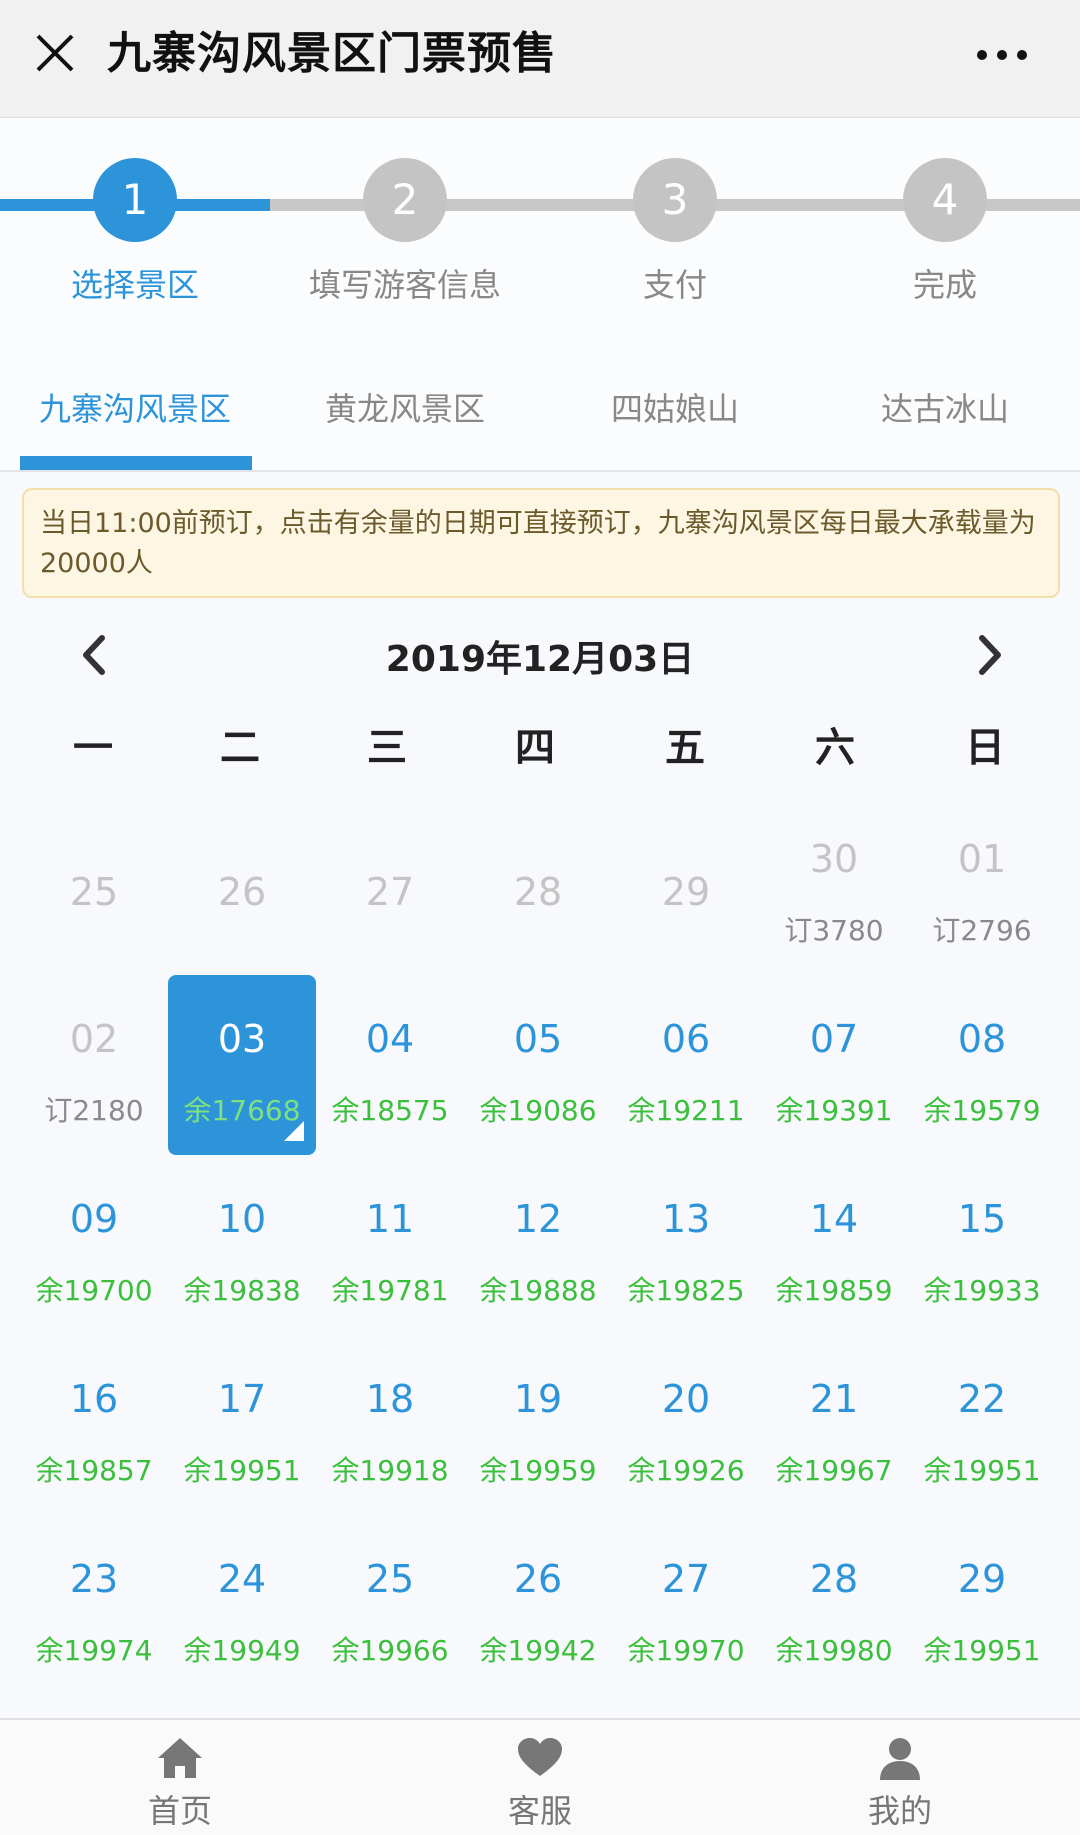 The width and height of the screenshot is (1080, 1835). What do you see at coordinates (990, 655) in the screenshot?
I see `chevron-right-icon` at bounding box center [990, 655].